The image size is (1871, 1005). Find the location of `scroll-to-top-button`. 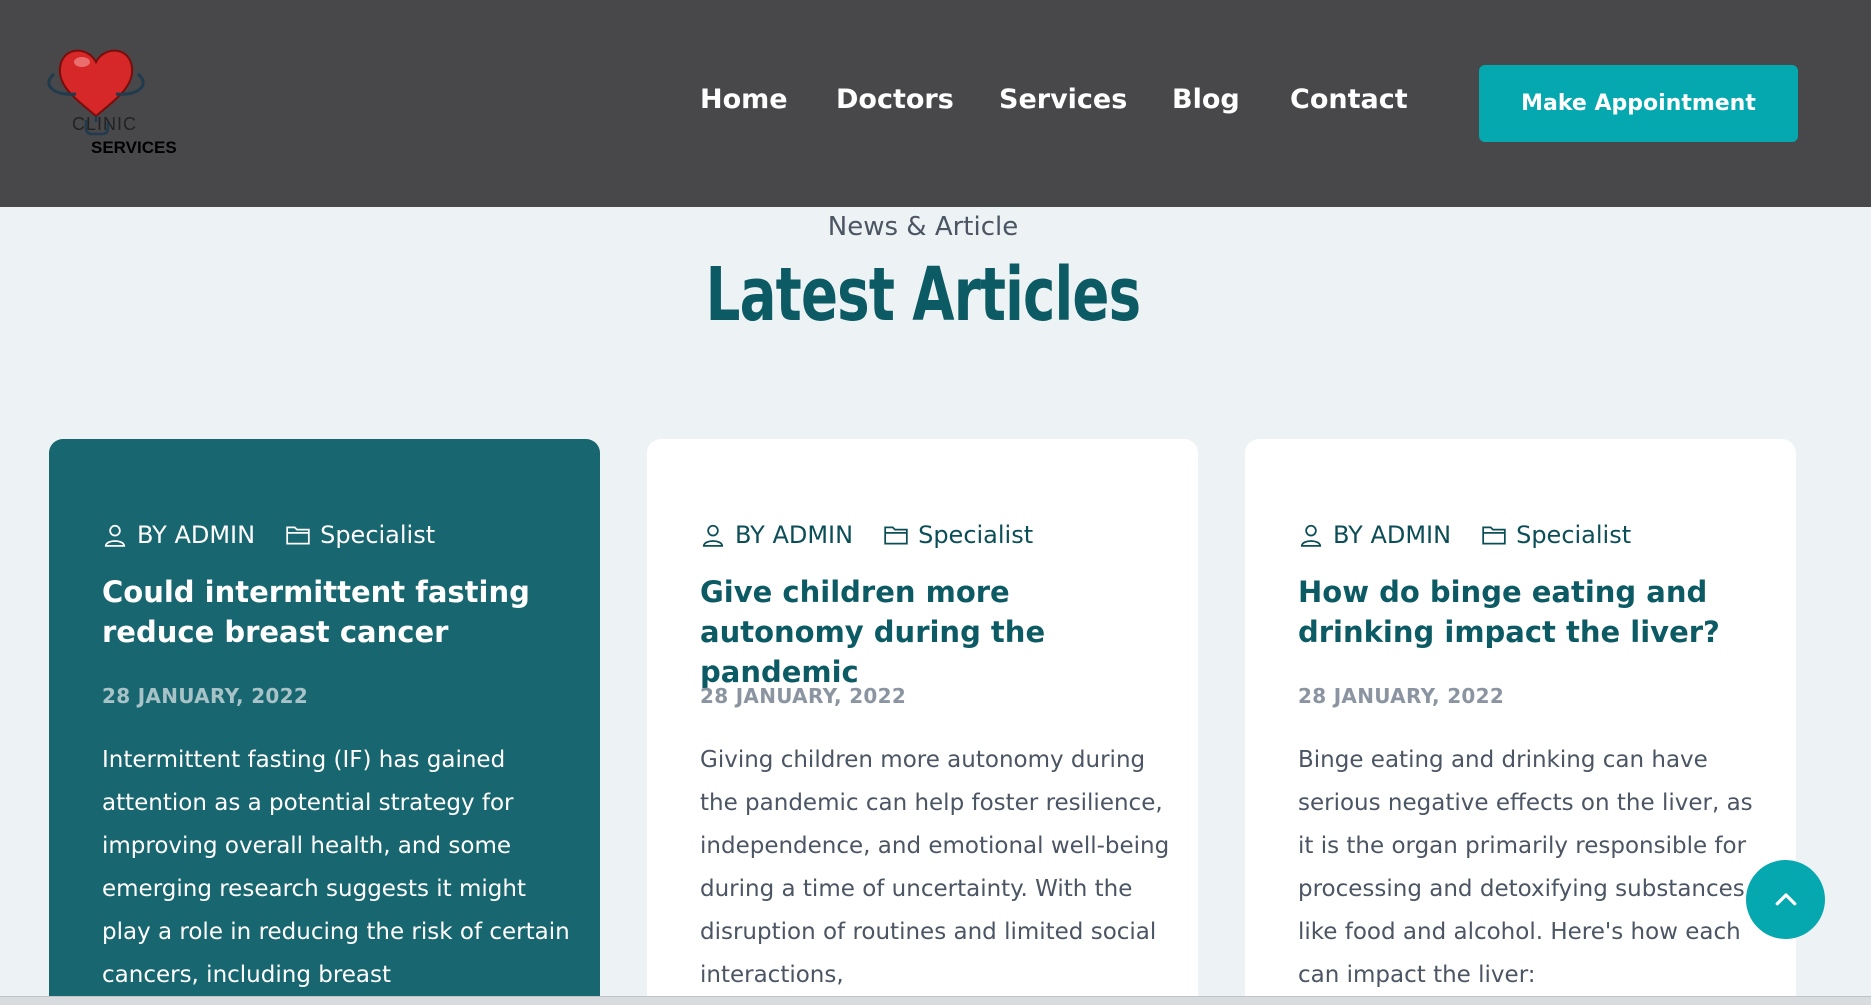

scroll-to-top-button is located at coordinates (1785, 899).